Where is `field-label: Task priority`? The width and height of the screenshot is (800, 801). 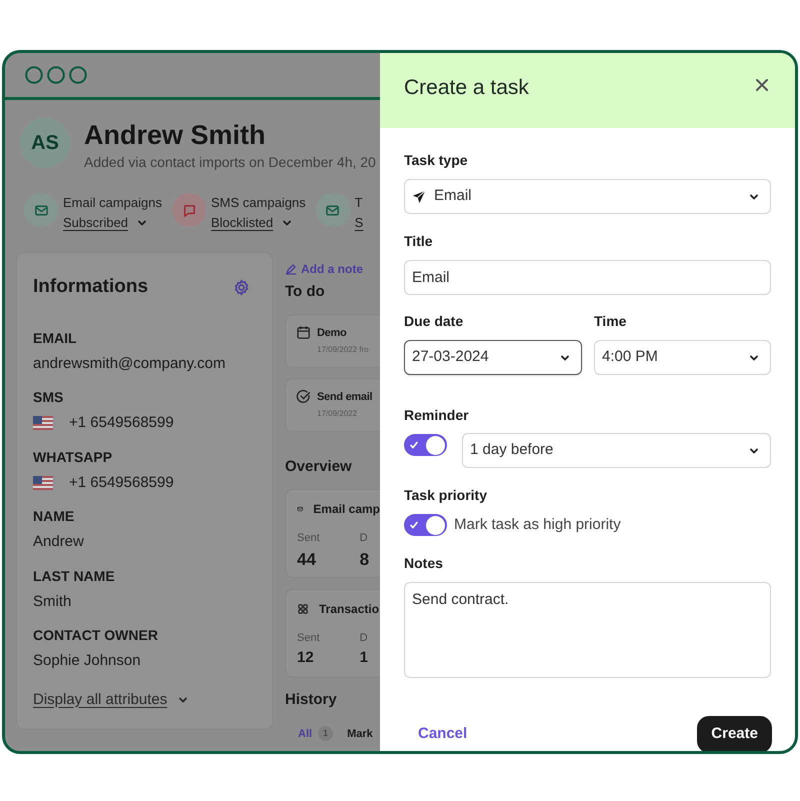 field-label: Task priority is located at coordinates (446, 495).